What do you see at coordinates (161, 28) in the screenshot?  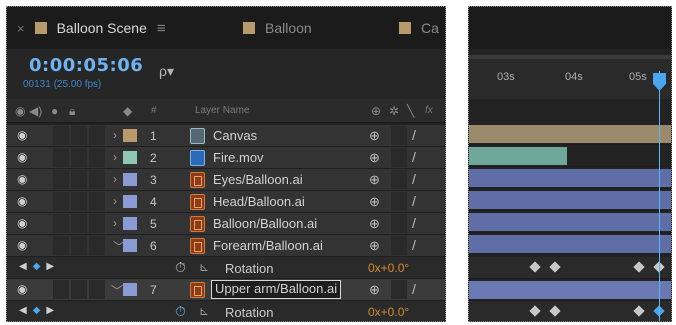 I see `menu-icon: ≡` at bounding box center [161, 28].